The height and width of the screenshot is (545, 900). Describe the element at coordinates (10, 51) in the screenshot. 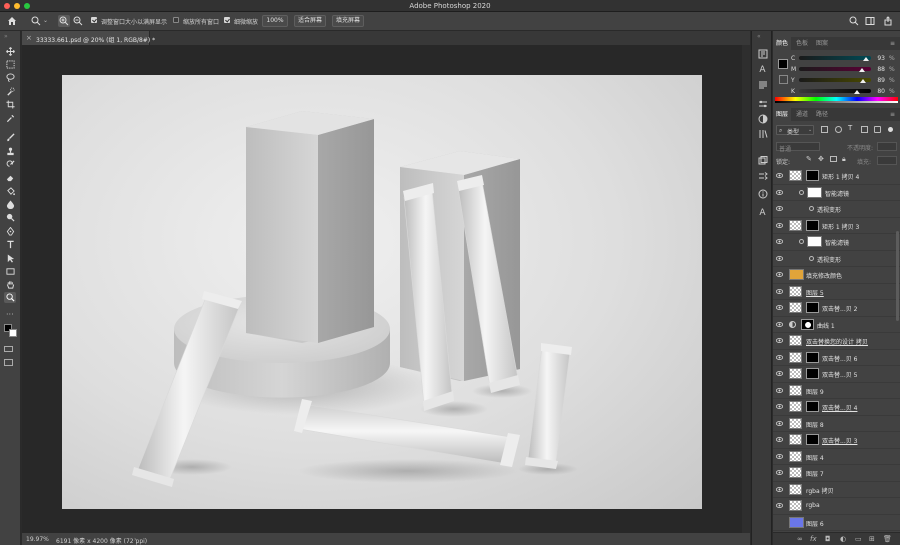

I see `move-tool-icon` at that location.